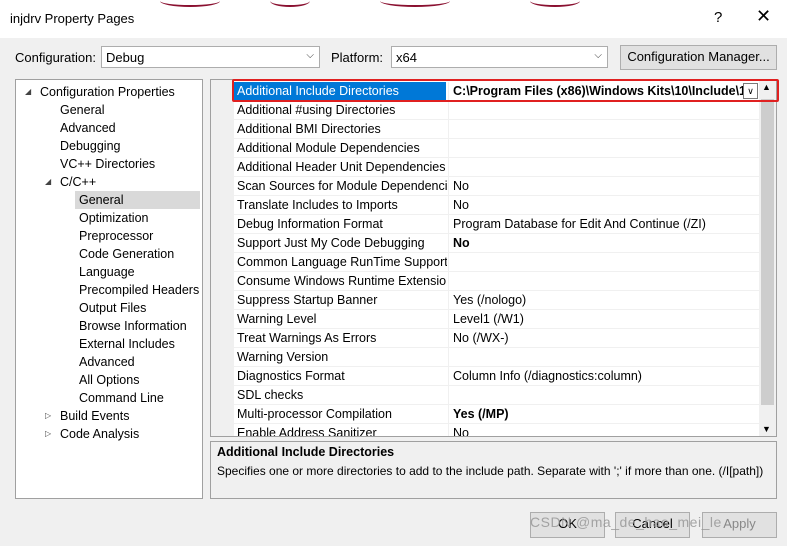 The width and height of the screenshot is (787, 546). I want to click on tree-item: External Includes, so click(127, 344).